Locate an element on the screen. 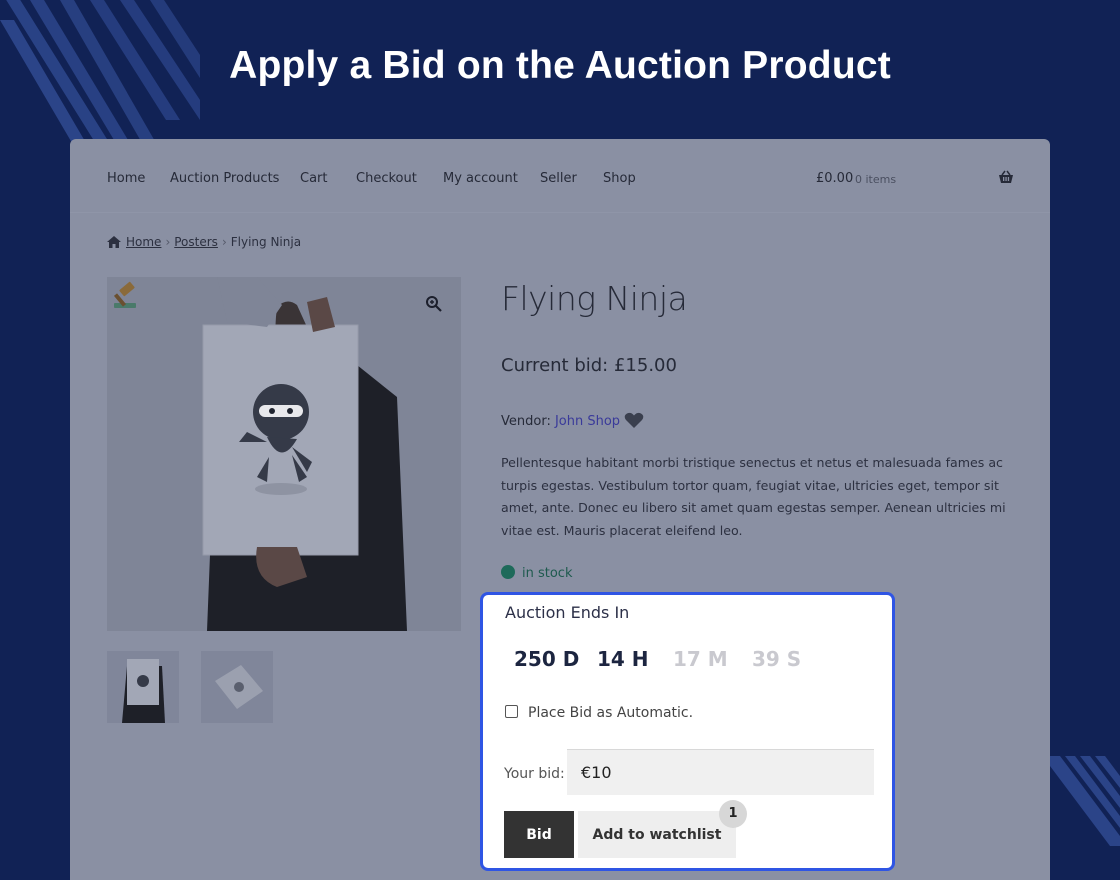 This screenshot has height=880, width=1120. product-image is located at coordinates (284, 454).